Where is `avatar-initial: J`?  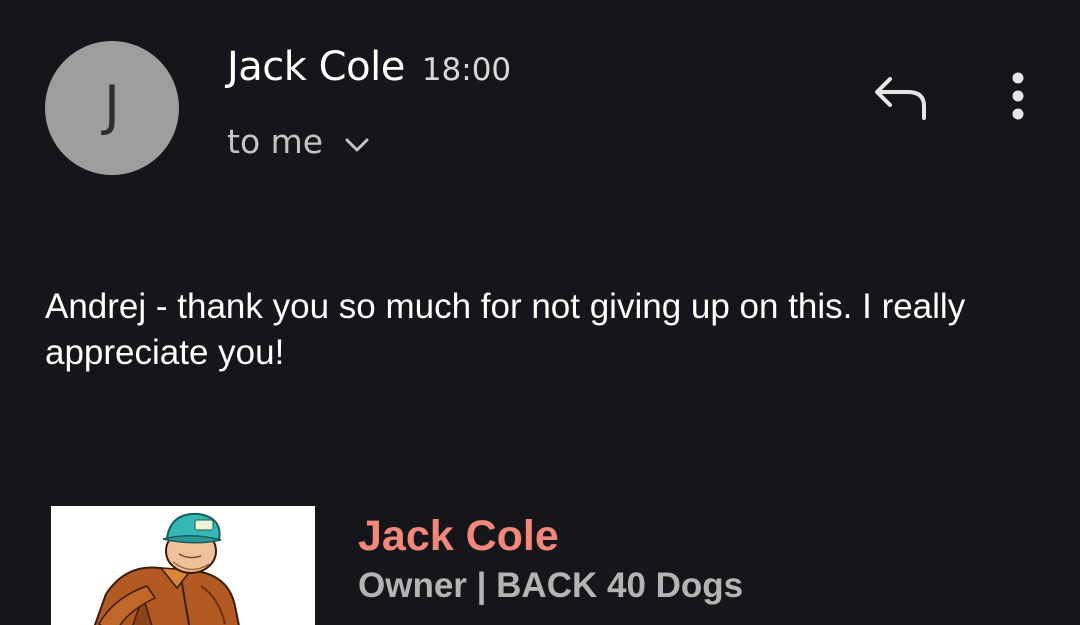
avatar-initial: J is located at coordinates (112, 105).